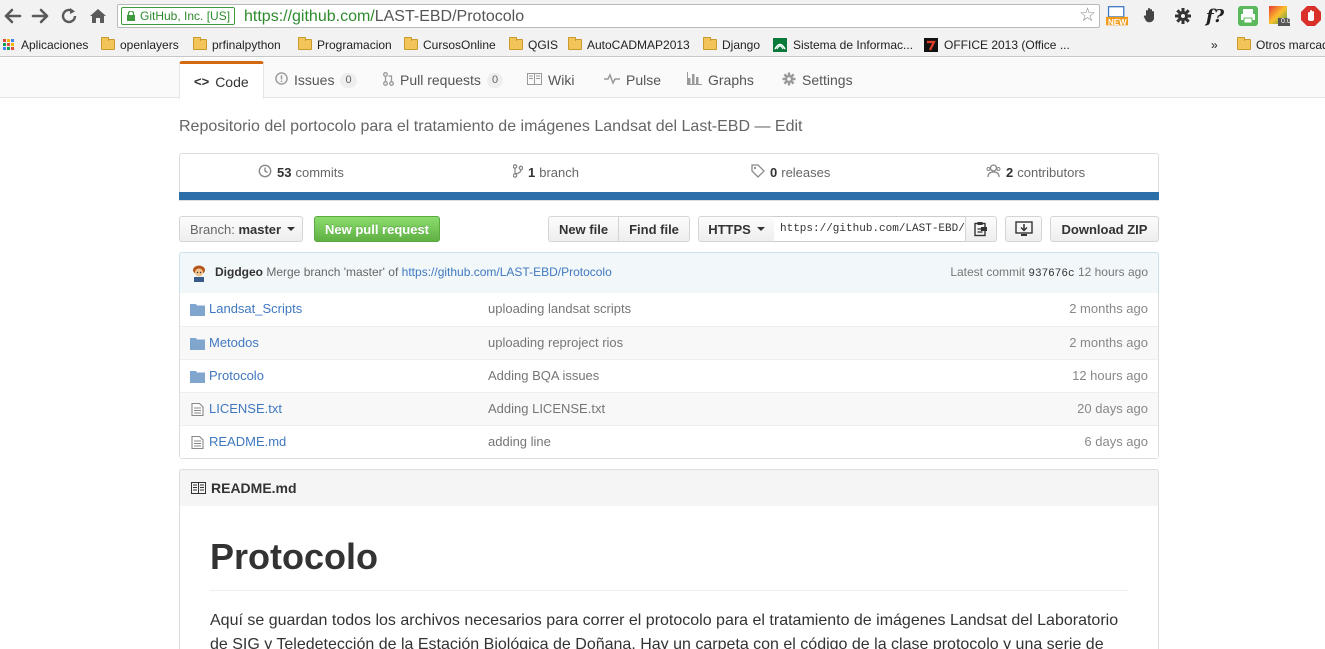 This screenshot has height=649, width=1325. What do you see at coordinates (1104, 229) in the screenshot?
I see `download-zip-button: Download ZIP` at bounding box center [1104, 229].